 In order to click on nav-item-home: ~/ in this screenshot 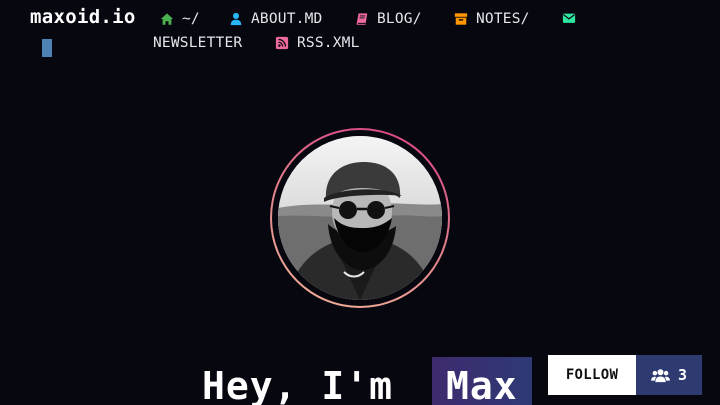, I will do `click(180, 19)`.